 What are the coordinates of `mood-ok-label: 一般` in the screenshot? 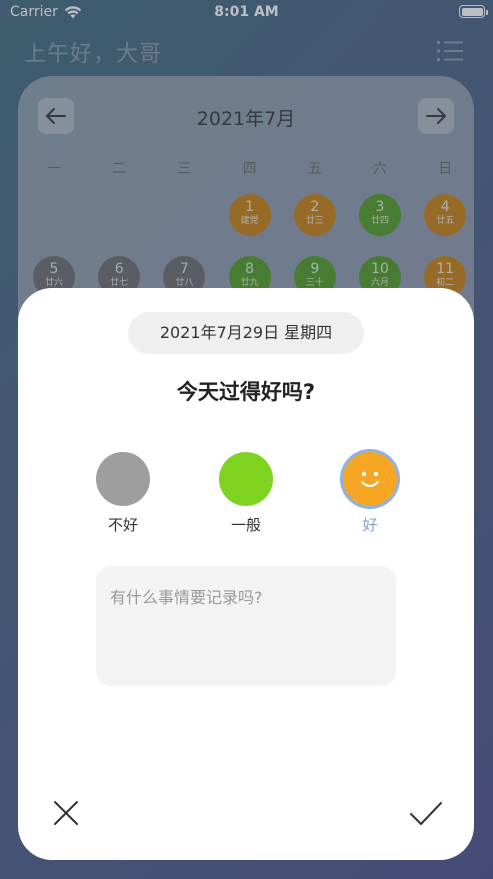 It's located at (245, 525).